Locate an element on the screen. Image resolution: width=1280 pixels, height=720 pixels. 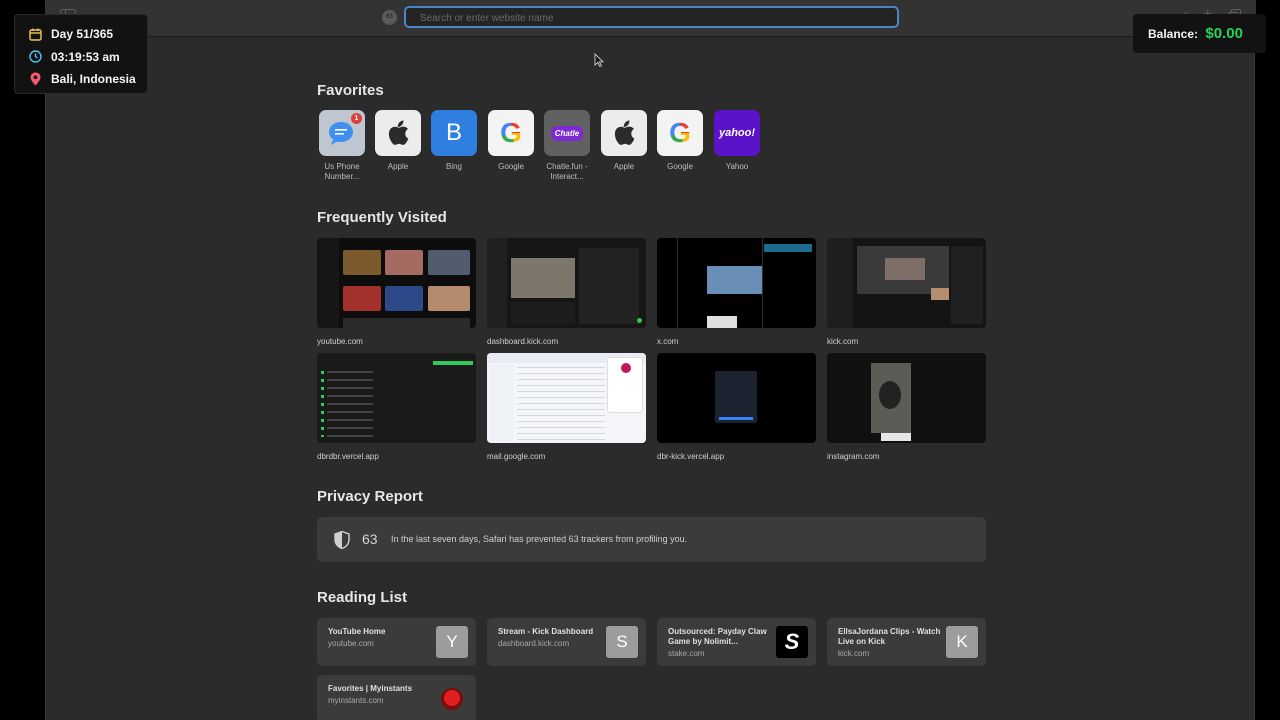
favorite-label: Yahoo is located at coordinates (737, 166).